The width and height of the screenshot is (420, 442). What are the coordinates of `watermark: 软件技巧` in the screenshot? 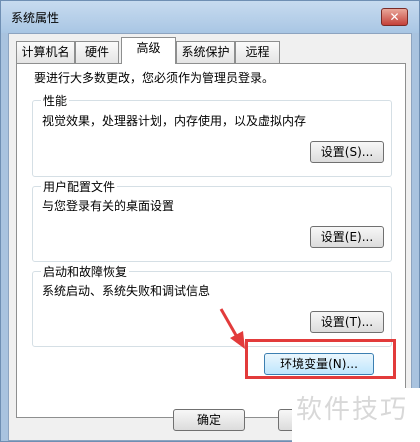 It's located at (356, 415).